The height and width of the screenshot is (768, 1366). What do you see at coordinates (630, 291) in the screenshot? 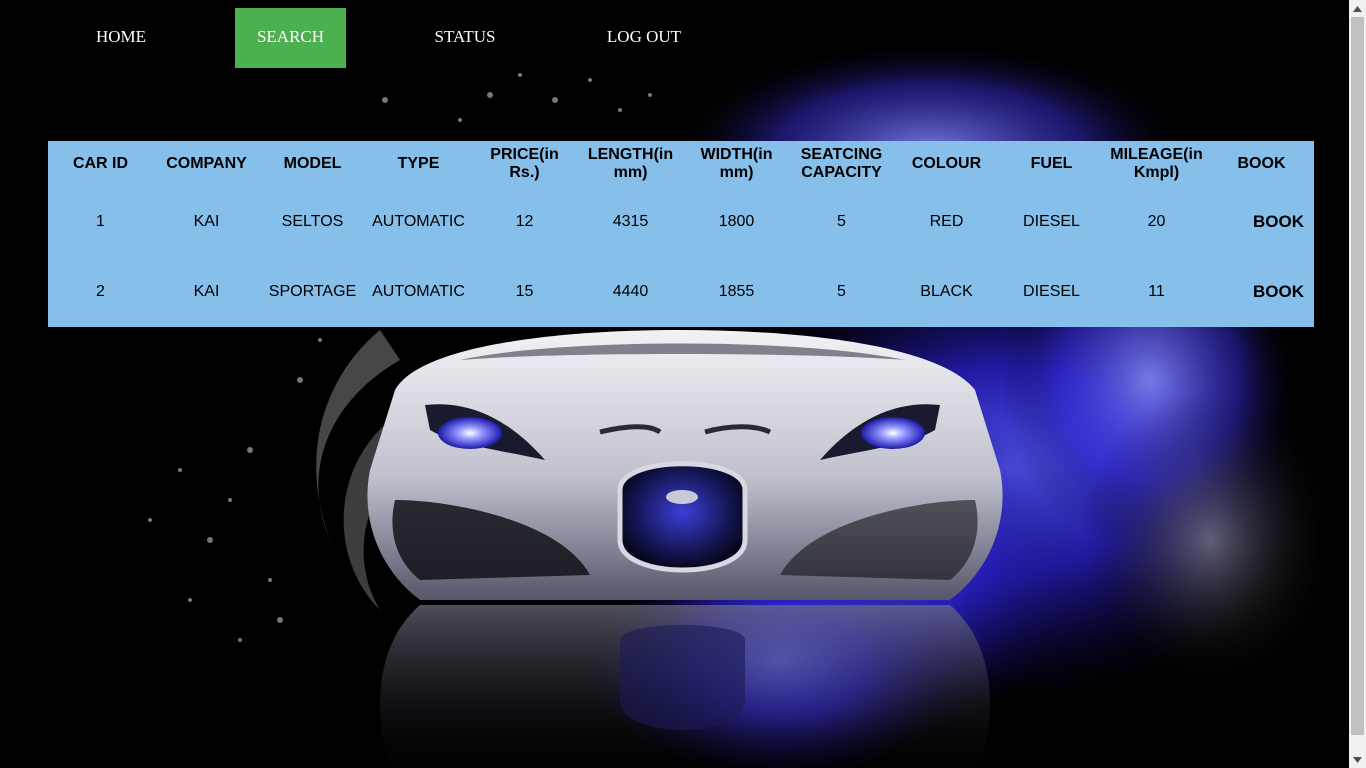
I see `cell-length: 4440` at bounding box center [630, 291].